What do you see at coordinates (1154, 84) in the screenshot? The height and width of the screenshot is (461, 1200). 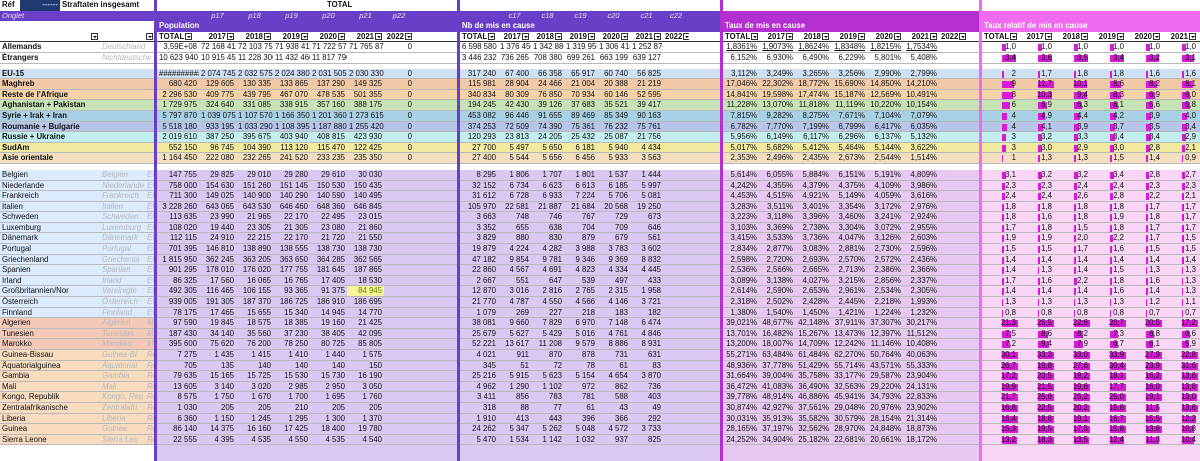 I see `rel-value: 8,2` at bounding box center [1154, 84].